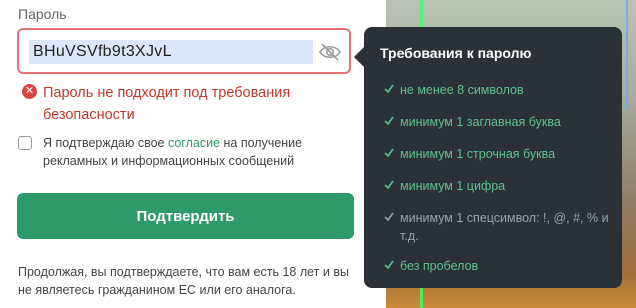 This screenshot has width=636, height=308. I want to click on requirement-label: минимум 1 строчная буква, so click(478, 154).